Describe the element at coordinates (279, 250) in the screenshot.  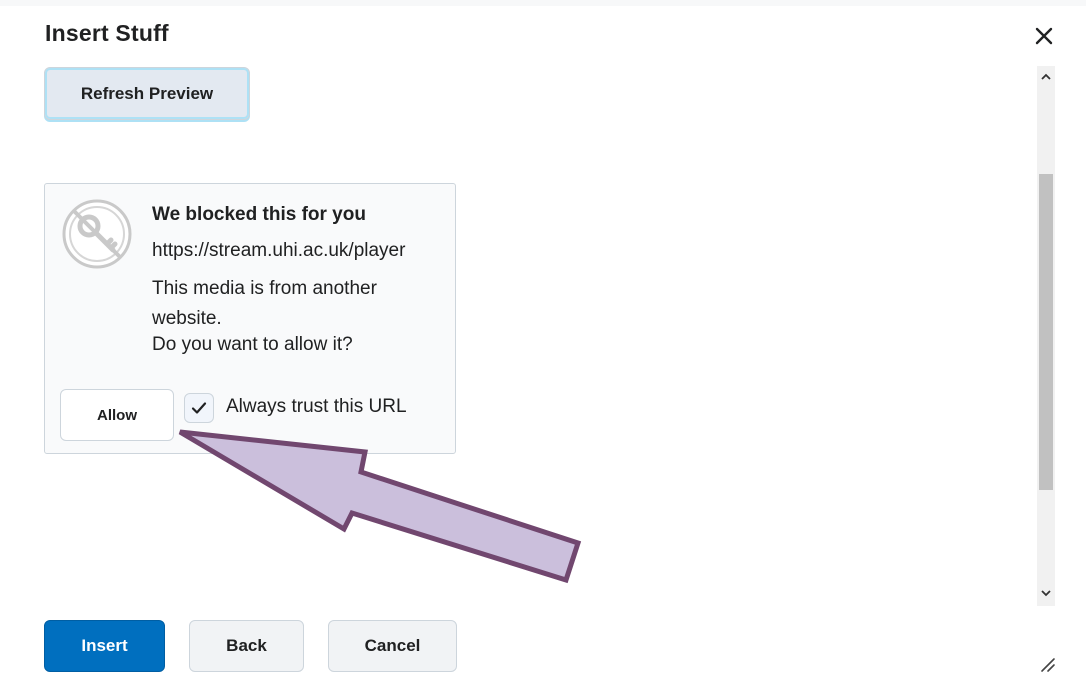
I see `blocked-url: https://stream.uhi.ac.uk/player` at that location.